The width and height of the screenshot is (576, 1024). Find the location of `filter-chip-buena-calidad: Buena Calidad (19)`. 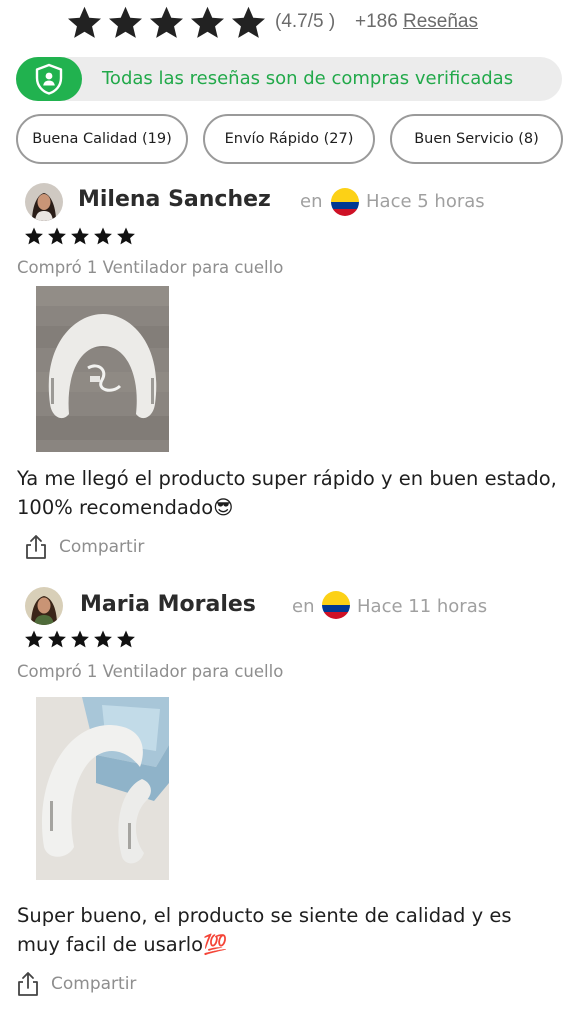

filter-chip-buena-calidad: Buena Calidad (19) is located at coordinates (102, 139).